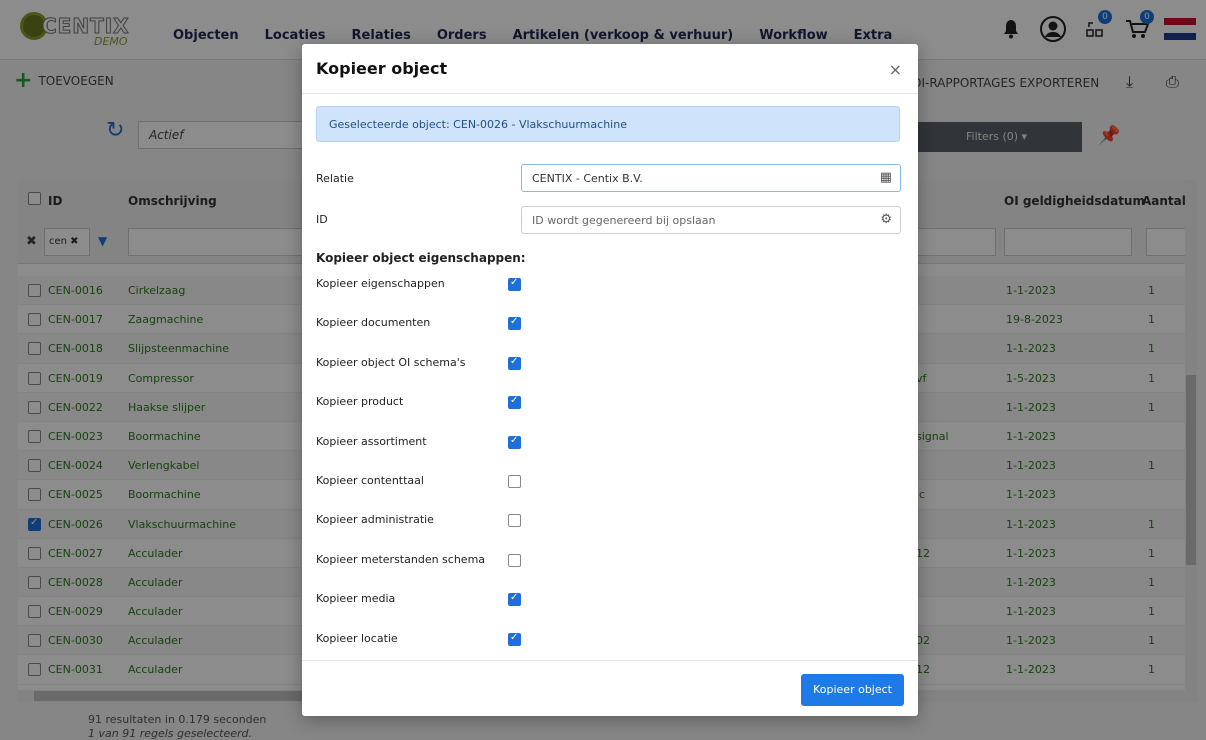  Describe the element at coordinates (886, 219) in the screenshot. I see `generate-id-icon: ⚙` at that location.